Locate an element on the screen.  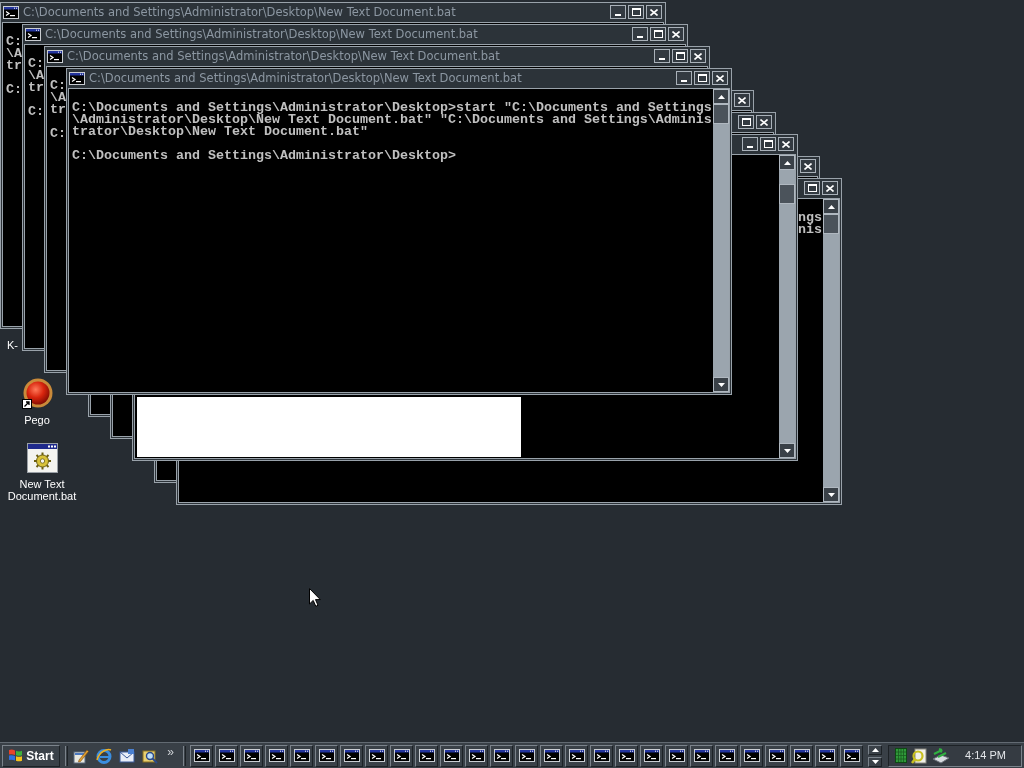
start-button: Start is located at coordinates (31, 755).